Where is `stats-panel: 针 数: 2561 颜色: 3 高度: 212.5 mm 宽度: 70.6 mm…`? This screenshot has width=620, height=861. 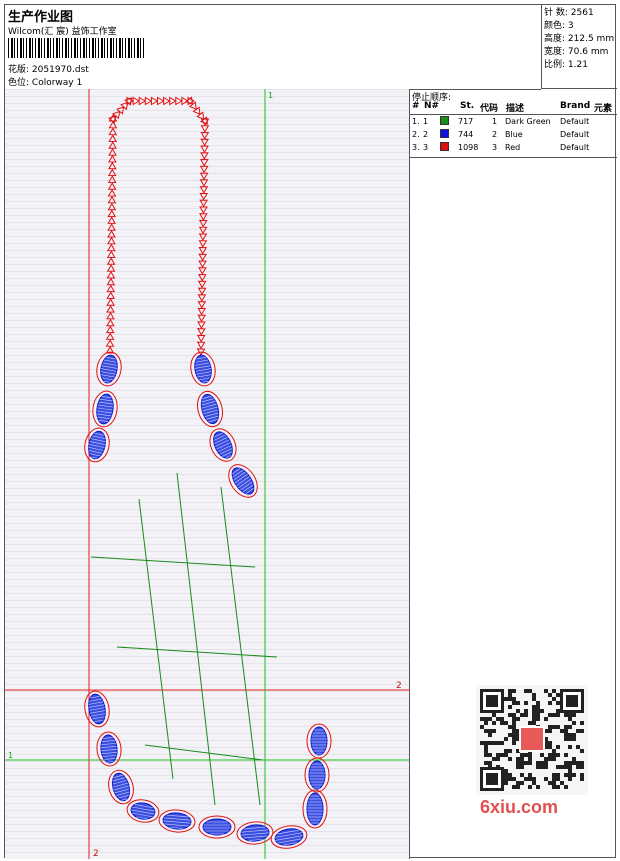
stats-panel: 针 数: 2561 颜色: 3 高度: 212.5 mm 宽度: 70.6 mm… is located at coordinates (579, 47).